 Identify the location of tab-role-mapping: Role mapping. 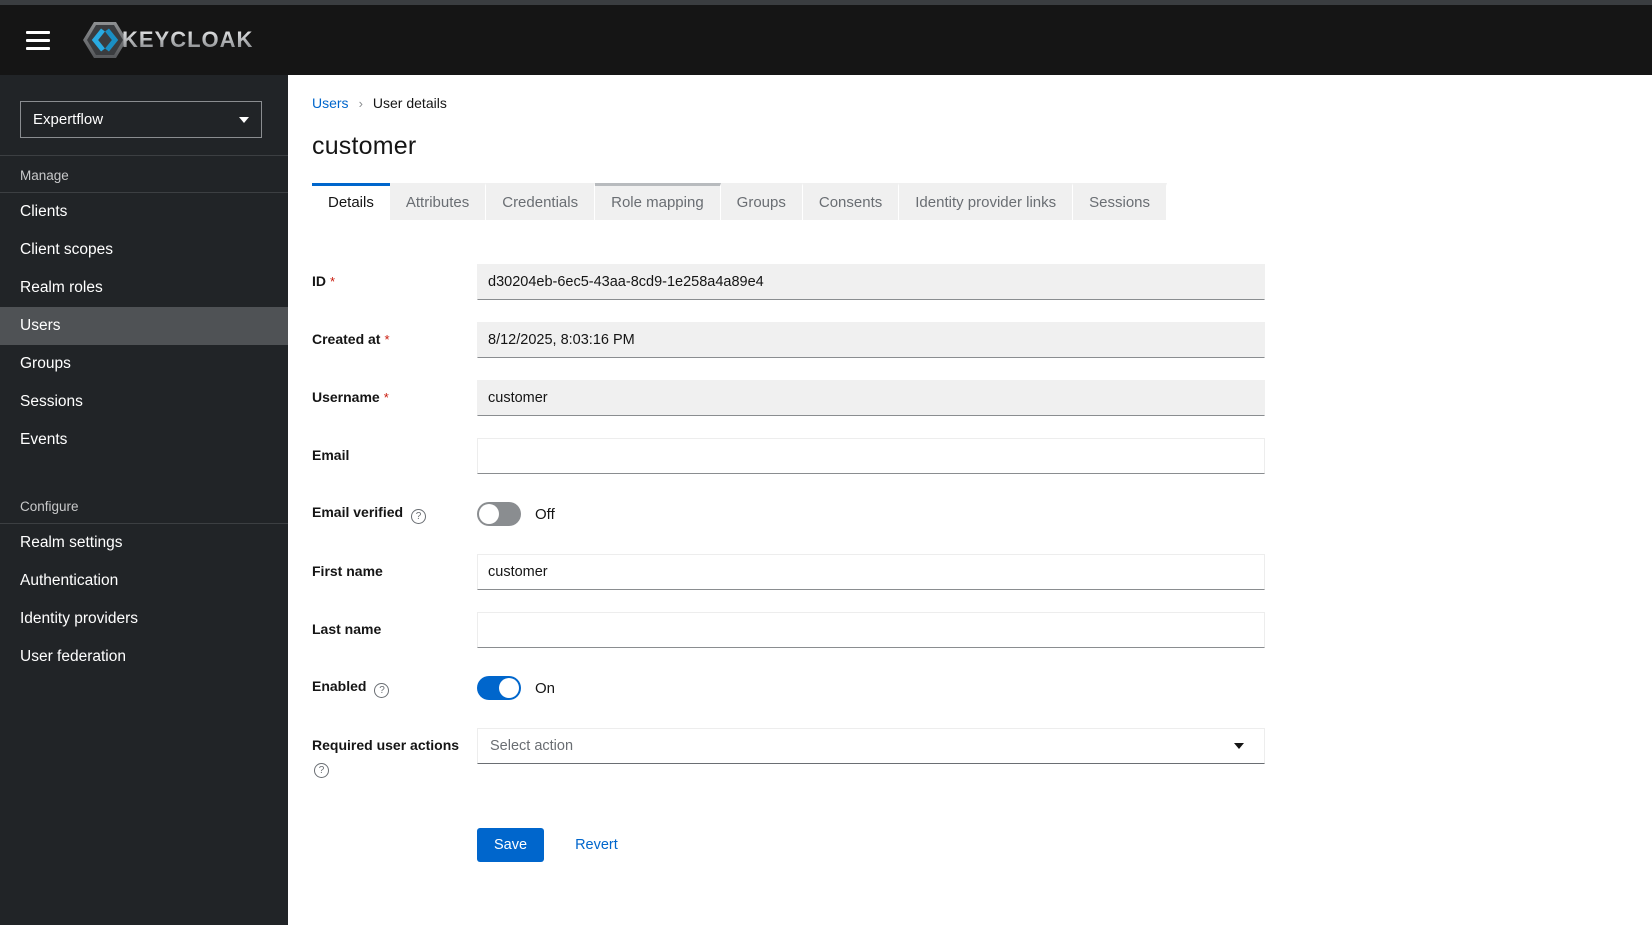
(658, 201).